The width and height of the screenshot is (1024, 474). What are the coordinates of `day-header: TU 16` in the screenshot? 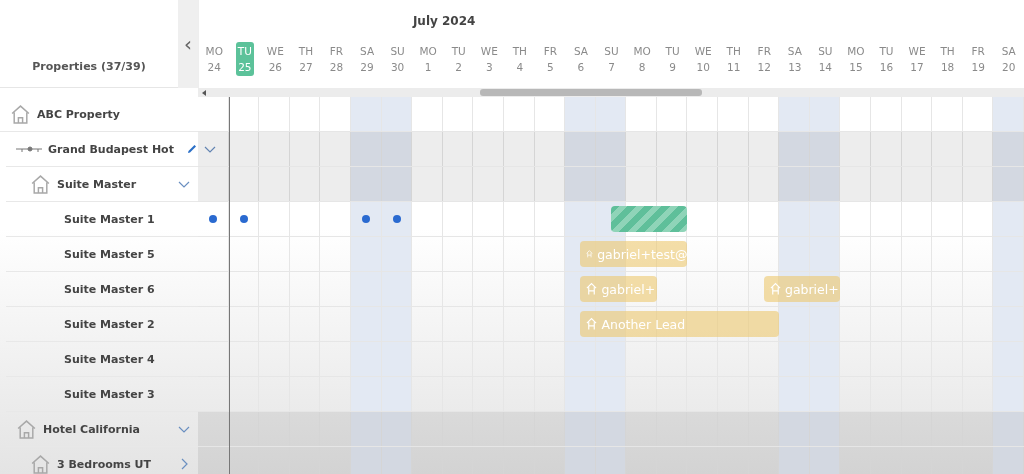 It's located at (886, 59).